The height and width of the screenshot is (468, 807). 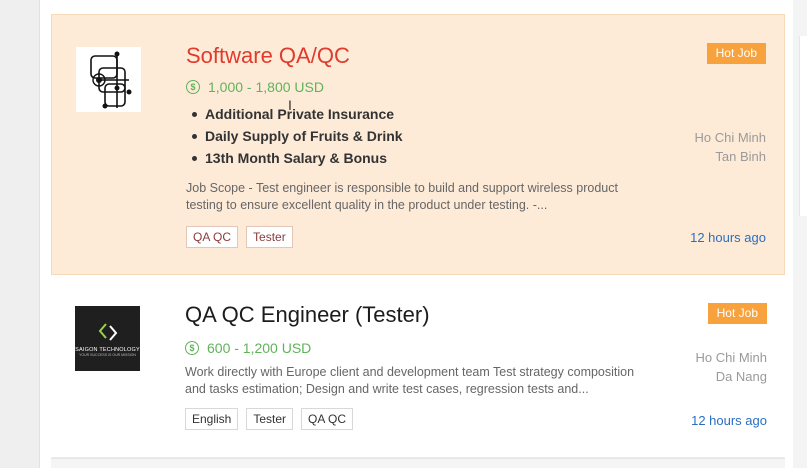 I want to click on location-district: Da Nang, so click(x=741, y=376).